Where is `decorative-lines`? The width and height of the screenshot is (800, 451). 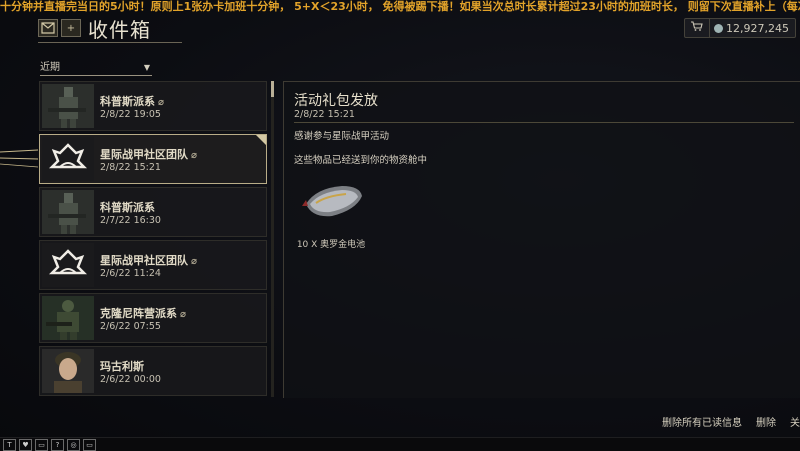
decorative-lines is located at coordinates (19, 158).